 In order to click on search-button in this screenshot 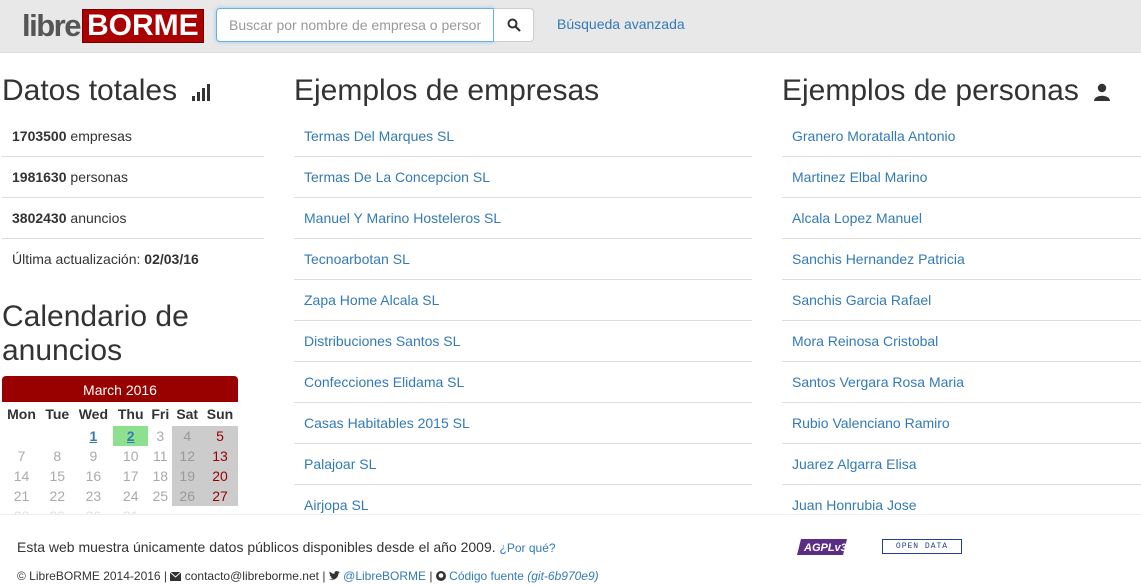, I will do `click(514, 25)`.